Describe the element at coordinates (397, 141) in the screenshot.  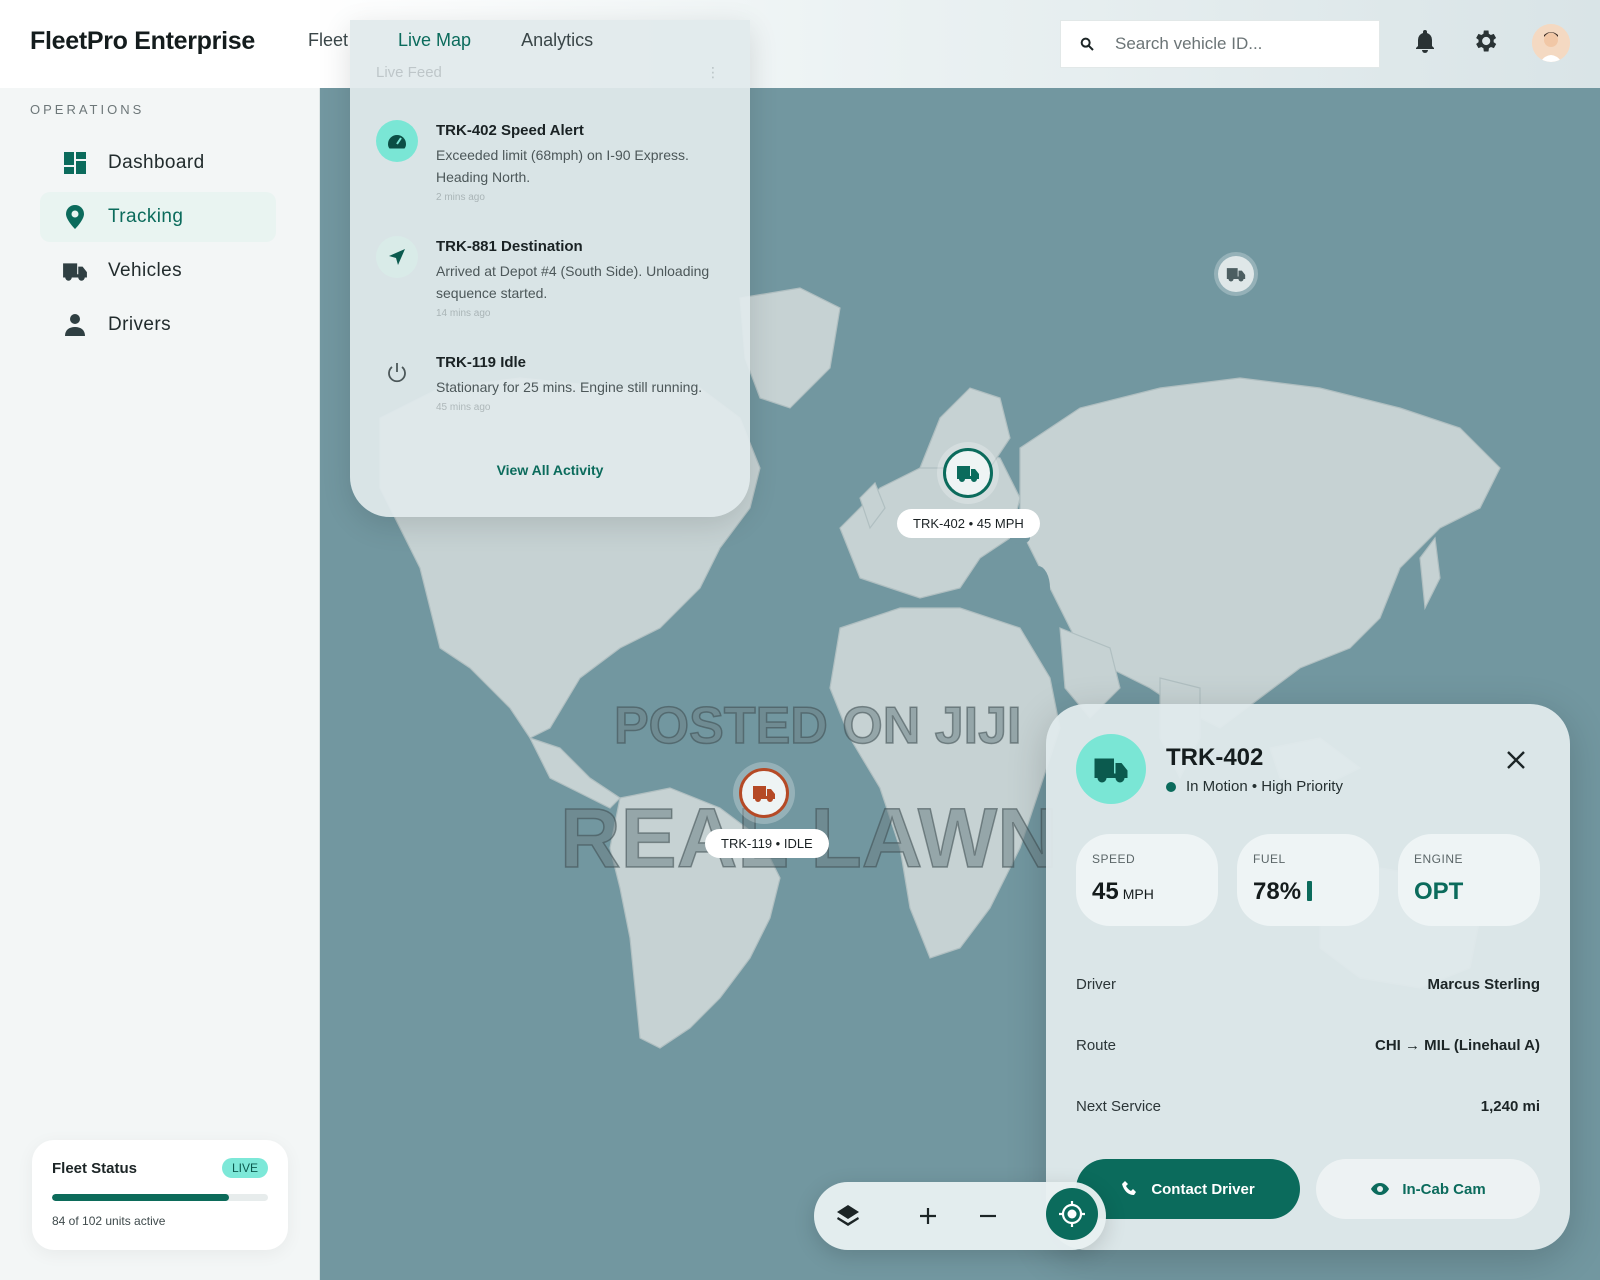
I see `speedometer-icon` at that location.